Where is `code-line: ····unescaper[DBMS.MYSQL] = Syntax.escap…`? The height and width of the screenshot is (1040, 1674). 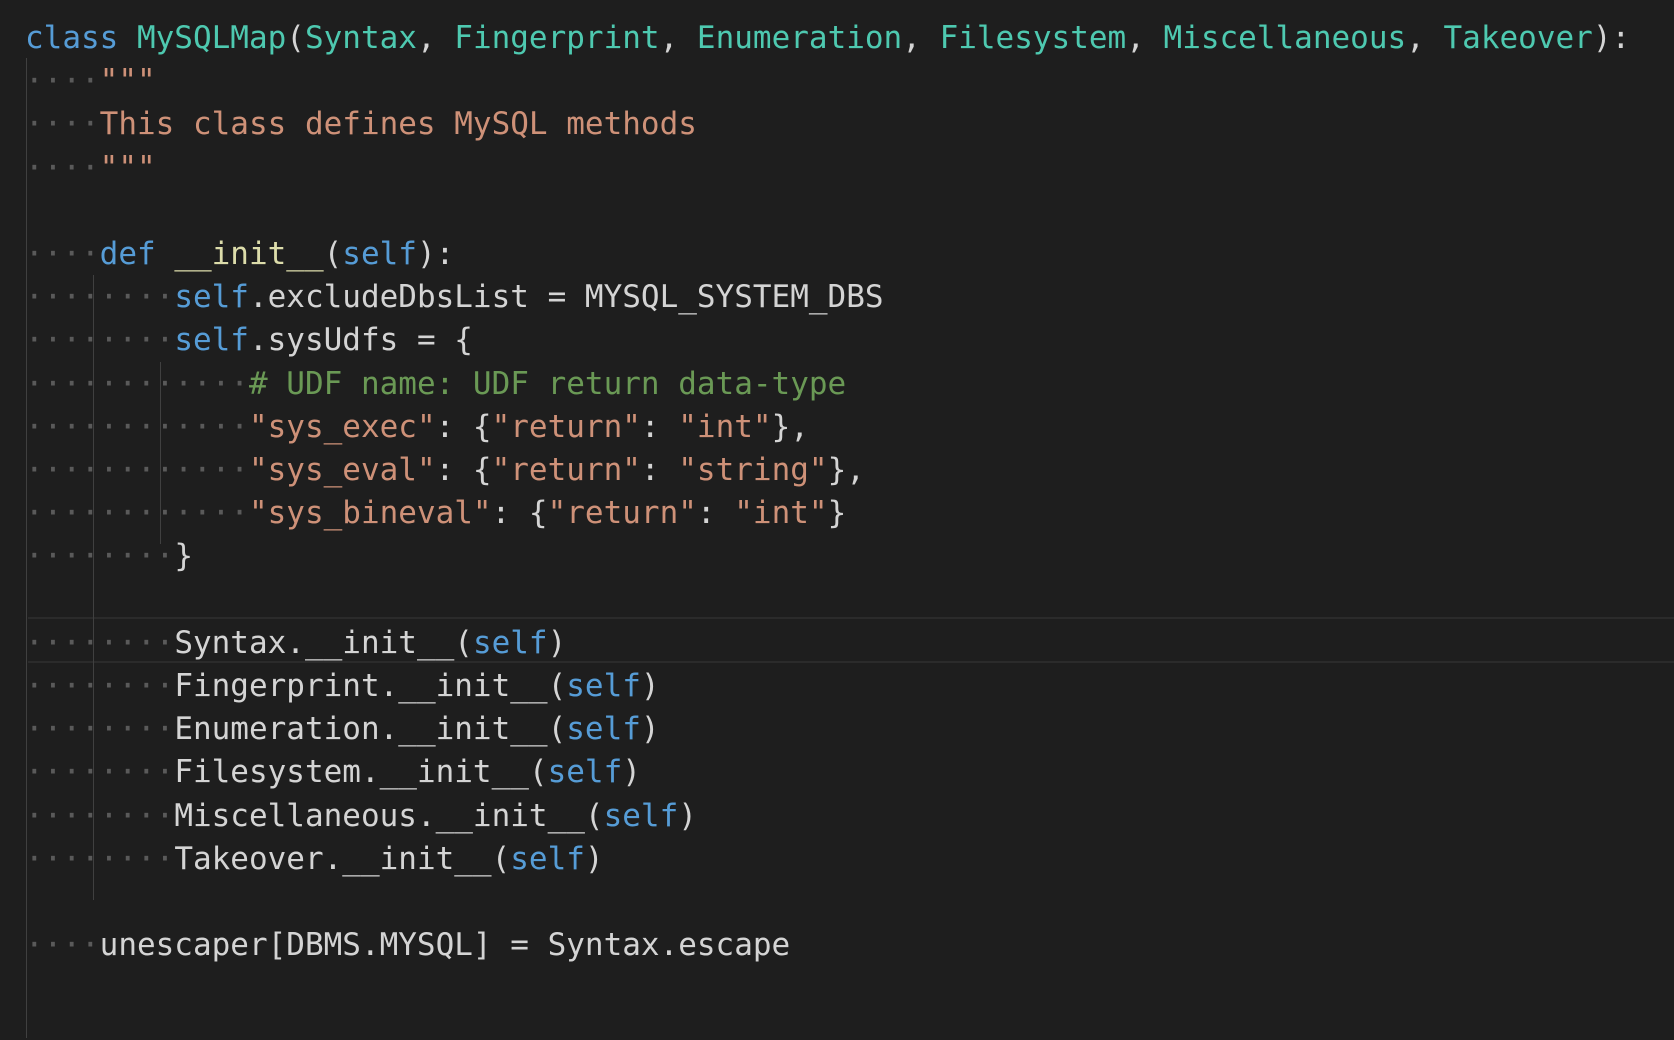 code-line: ····unescaper[DBMS.MYSQL] = Syntax.escap… is located at coordinates (407, 945).